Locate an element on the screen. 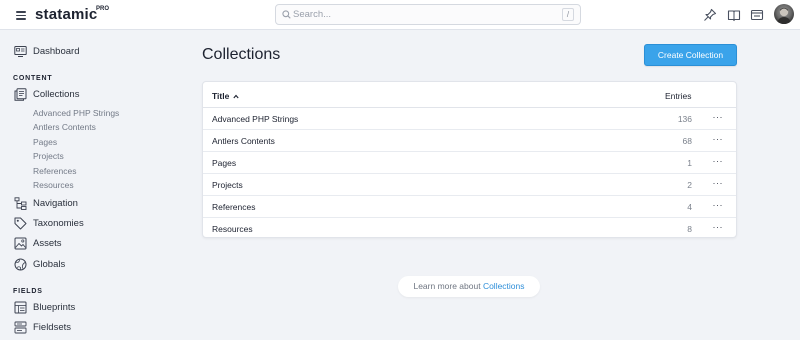 Image resolution: width=800 pixels, height=340 pixels. collections-icon is located at coordinates (20, 94).